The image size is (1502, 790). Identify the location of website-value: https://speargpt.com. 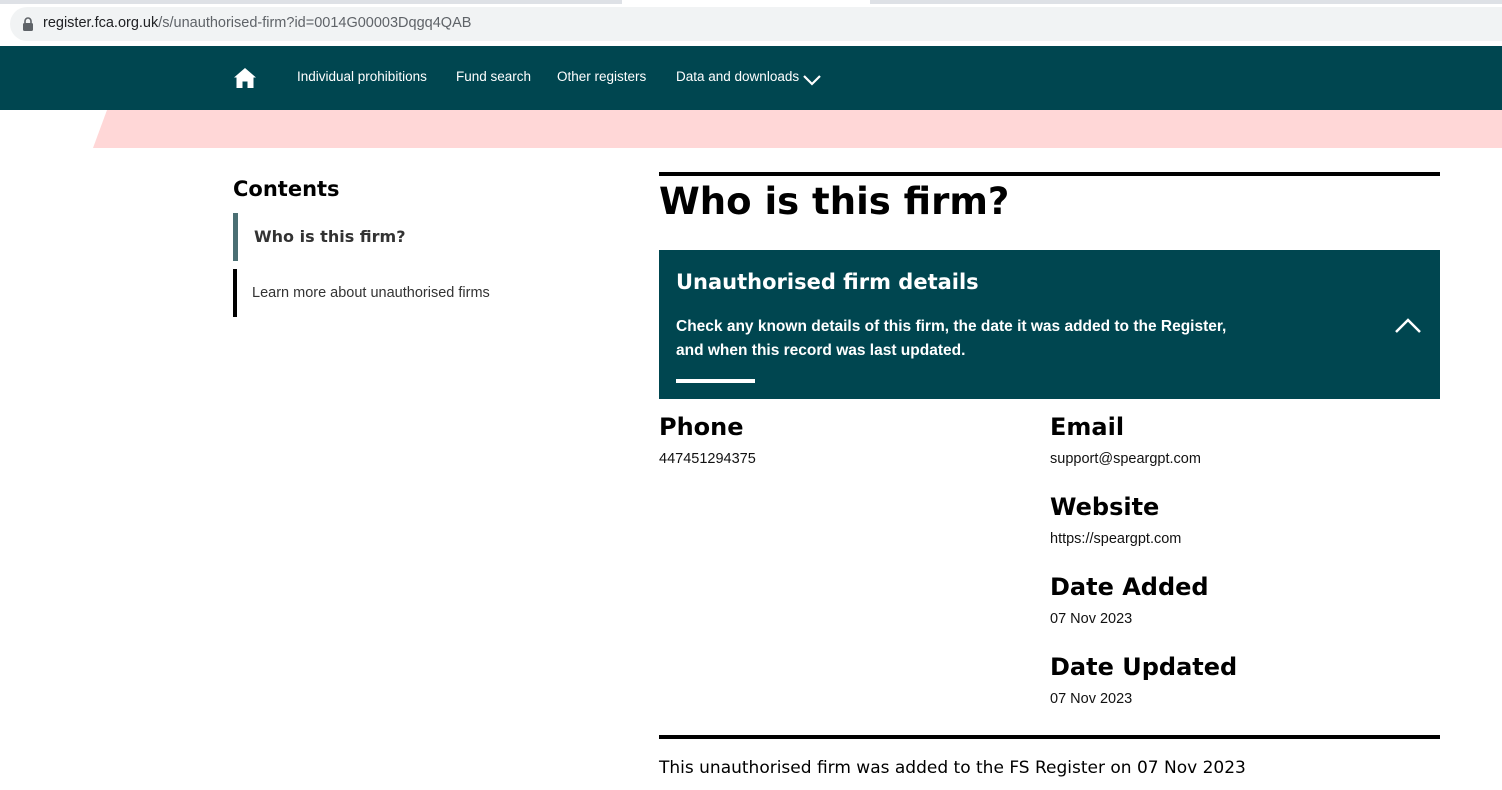
(1116, 539).